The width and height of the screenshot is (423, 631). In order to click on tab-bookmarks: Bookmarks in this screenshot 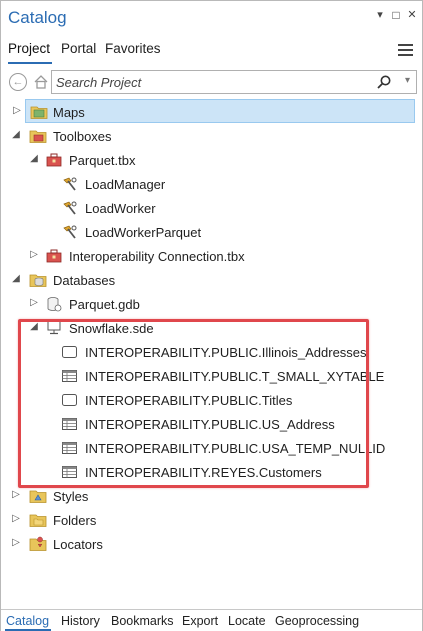, I will do `click(142, 621)`.